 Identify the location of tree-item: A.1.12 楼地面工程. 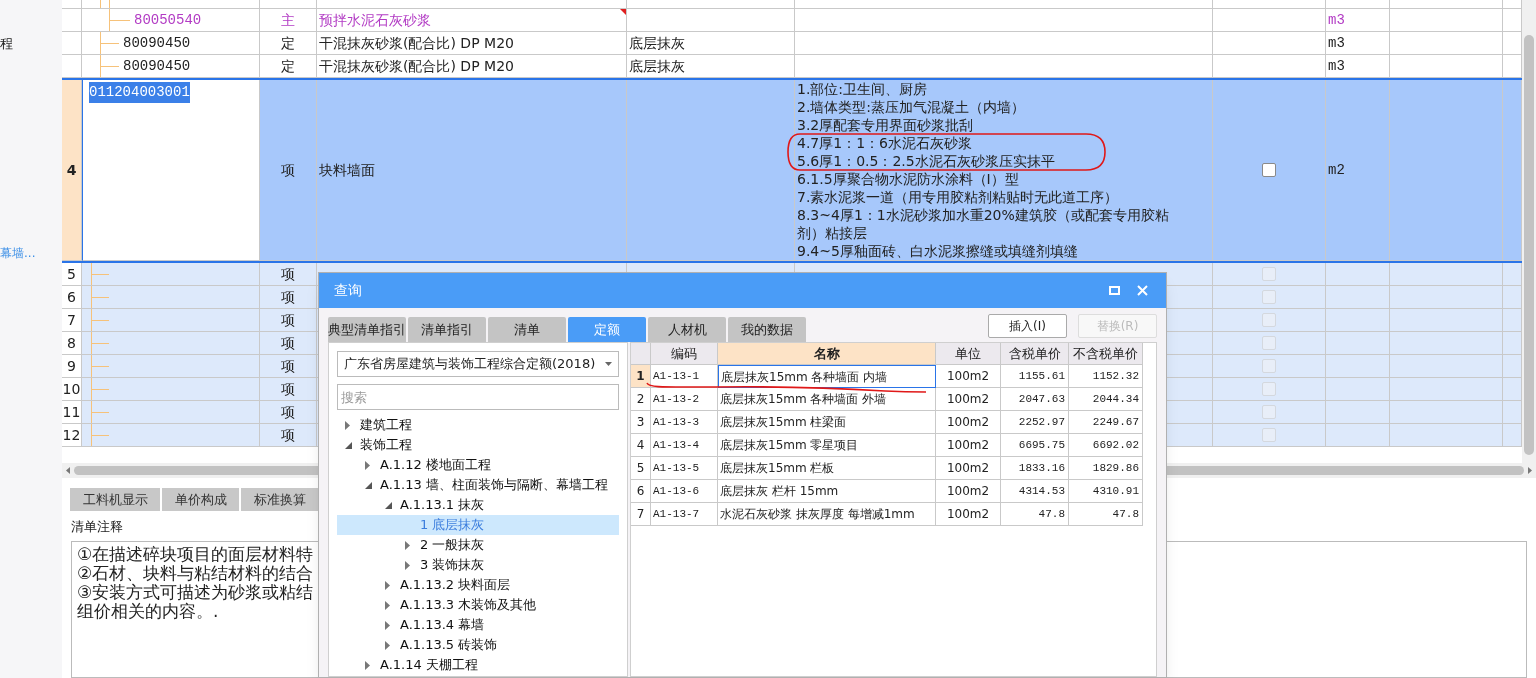
(478, 465).